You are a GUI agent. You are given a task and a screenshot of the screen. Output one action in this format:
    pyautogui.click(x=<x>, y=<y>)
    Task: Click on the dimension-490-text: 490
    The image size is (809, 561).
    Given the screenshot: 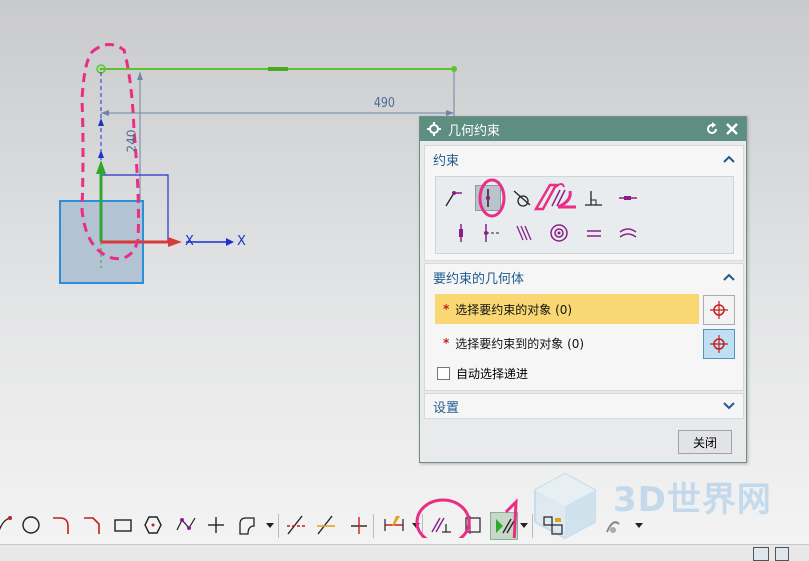 What is the action you would take?
    pyautogui.click(x=384, y=103)
    